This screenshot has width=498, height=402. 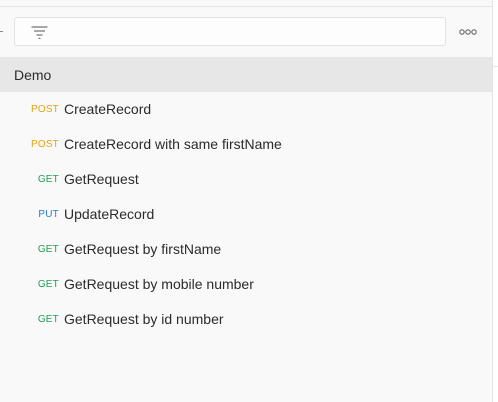 I want to click on top-divider, so click(x=246, y=6).